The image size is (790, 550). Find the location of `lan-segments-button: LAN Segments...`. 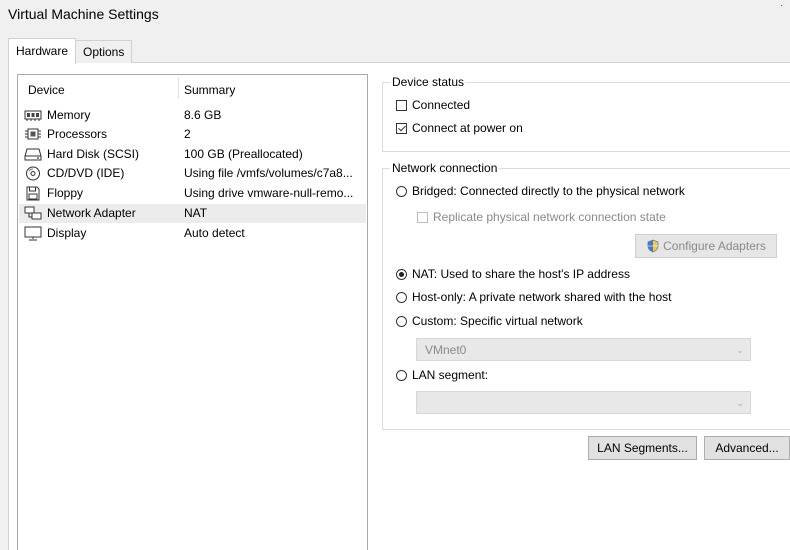

lan-segments-button: LAN Segments... is located at coordinates (642, 448).